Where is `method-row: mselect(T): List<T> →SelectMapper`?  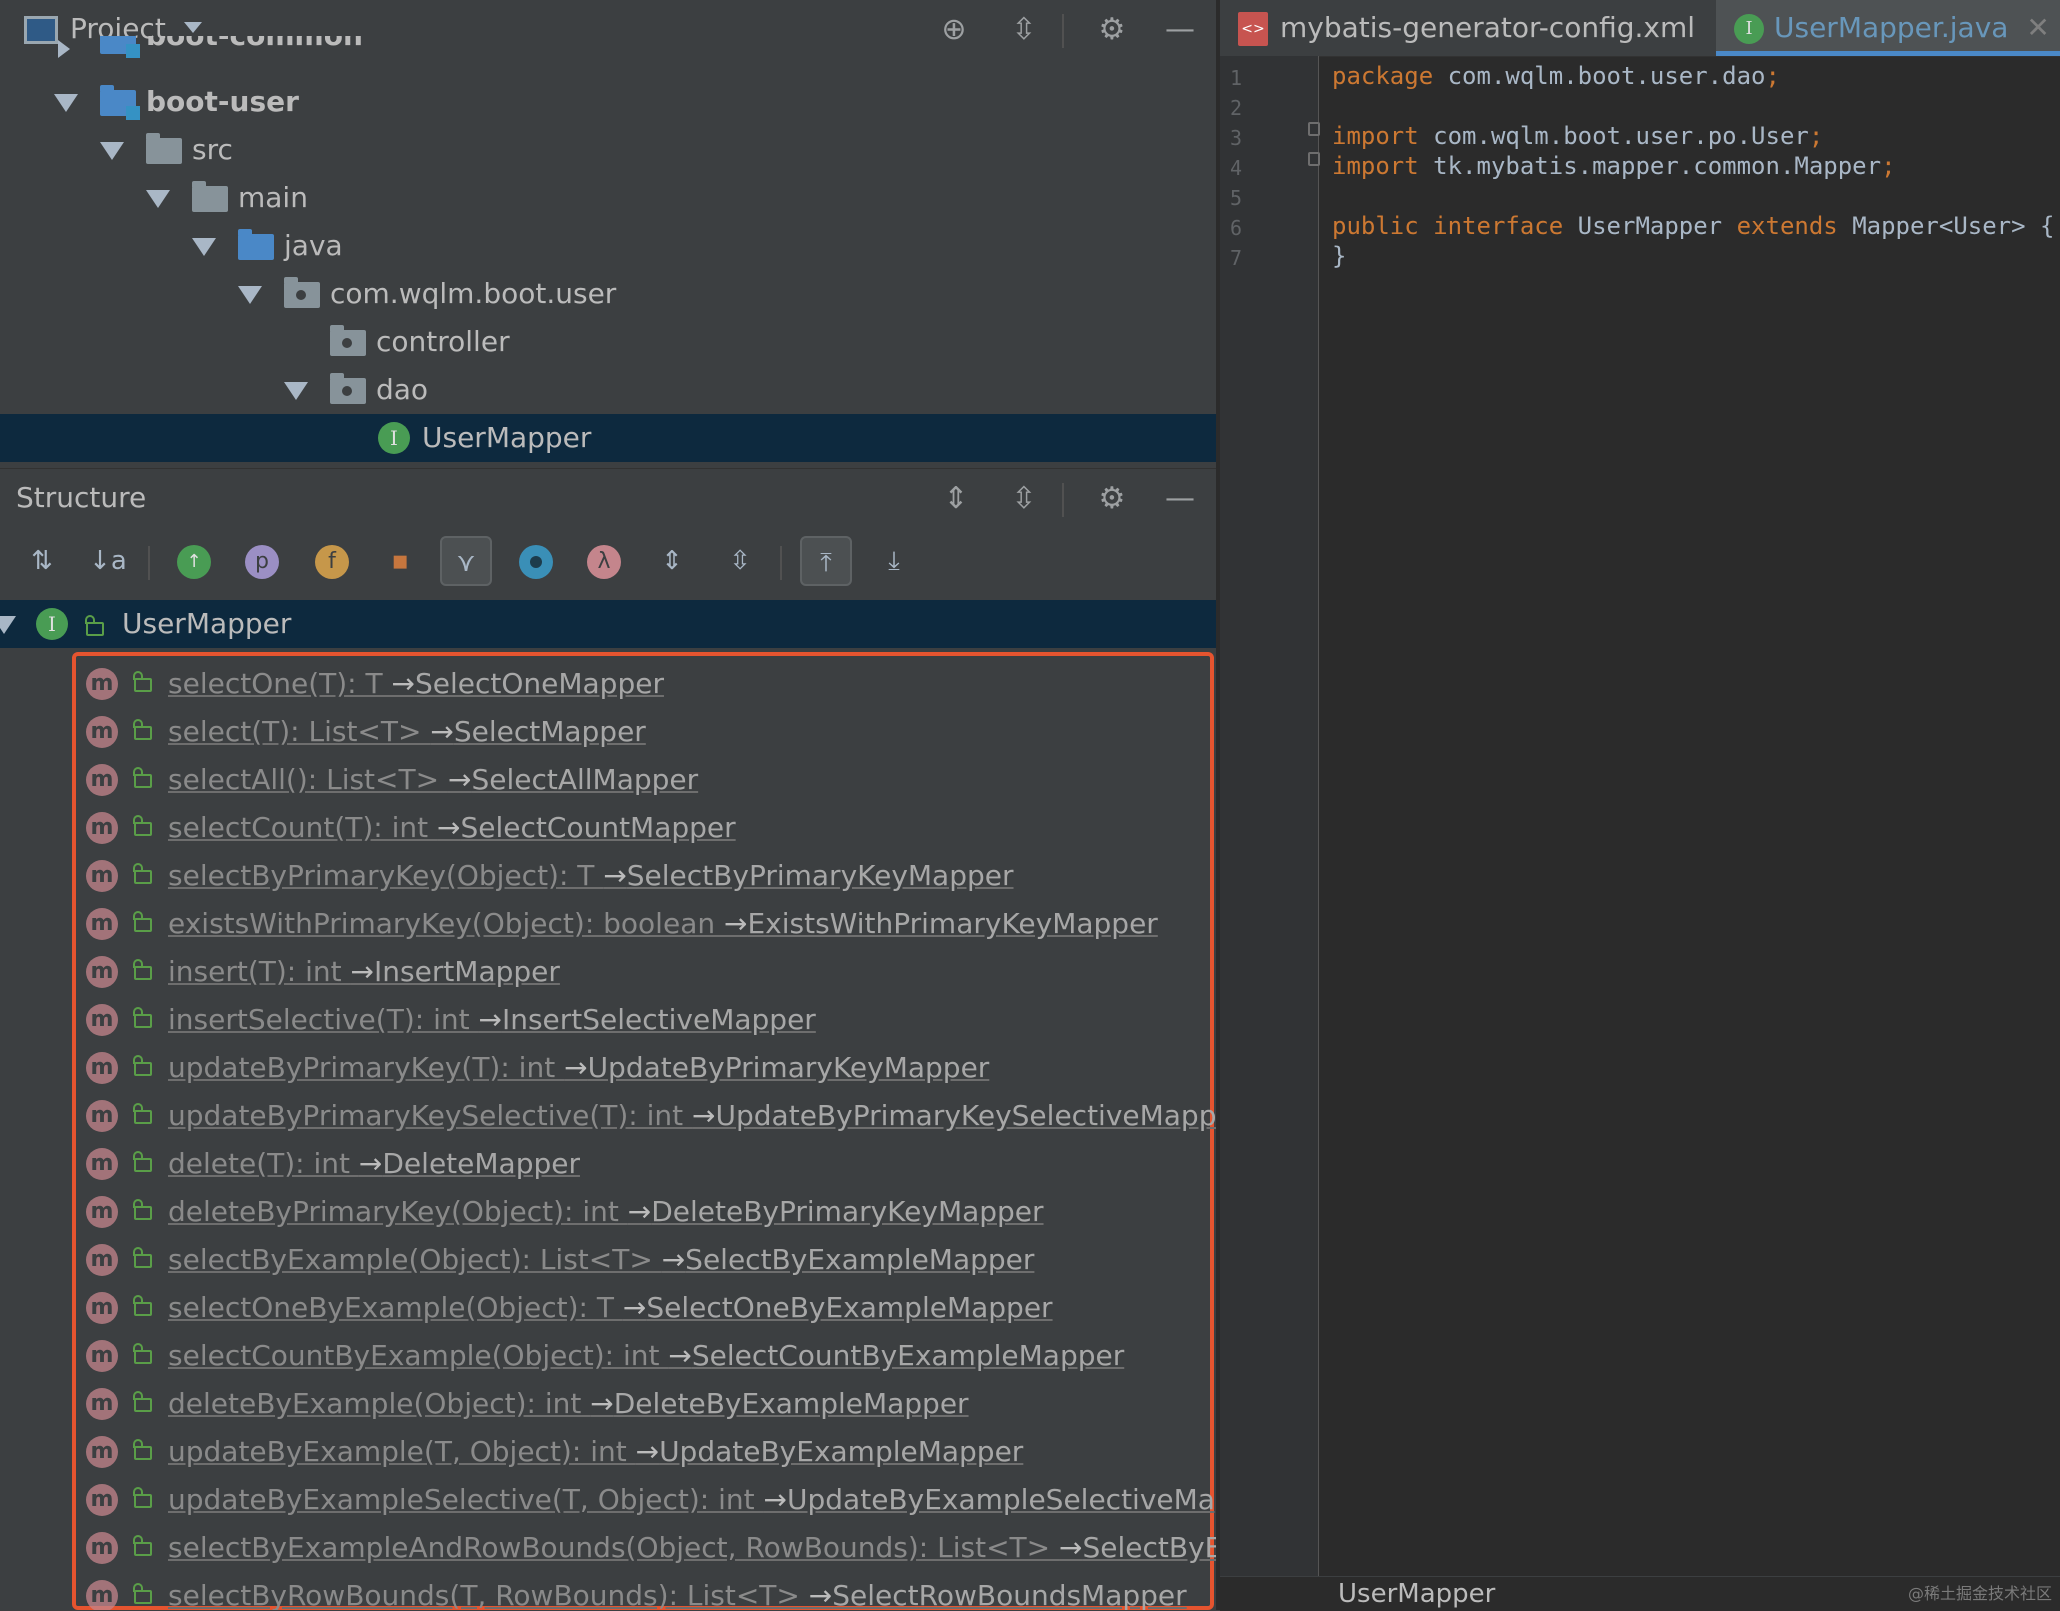 method-row: mselect(T): List<T> →SelectMapper is located at coordinates (646, 732).